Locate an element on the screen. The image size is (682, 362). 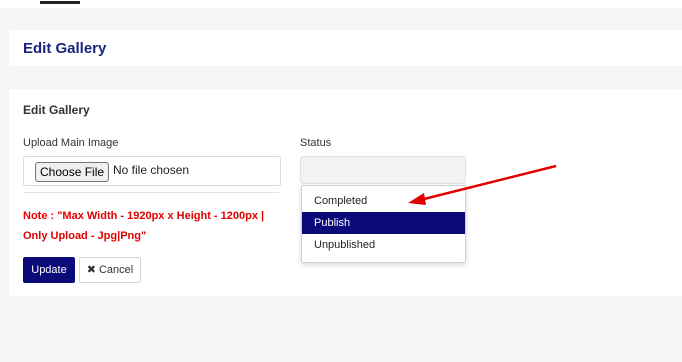
status-option-unpublished: Unpublished is located at coordinates (383, 245).